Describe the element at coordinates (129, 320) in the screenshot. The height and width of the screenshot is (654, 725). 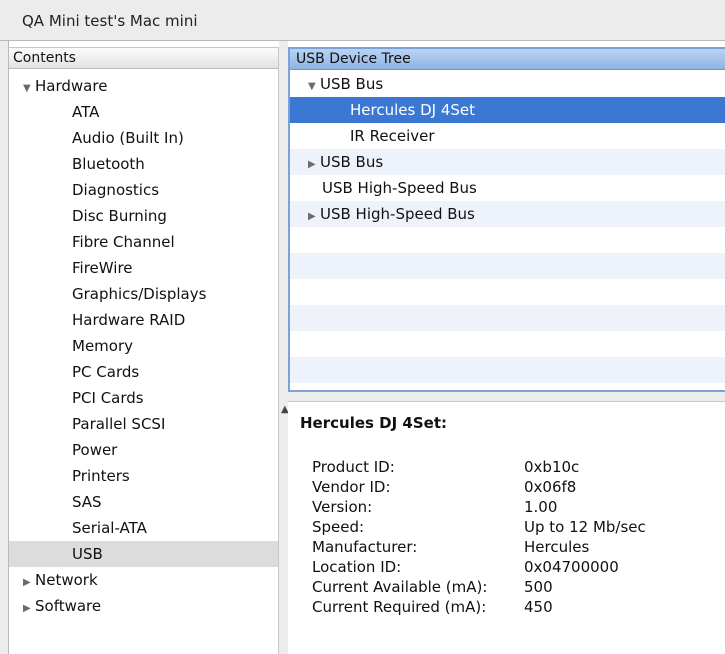
I see `sidebar-item-label: Hardware RAID` at that location.